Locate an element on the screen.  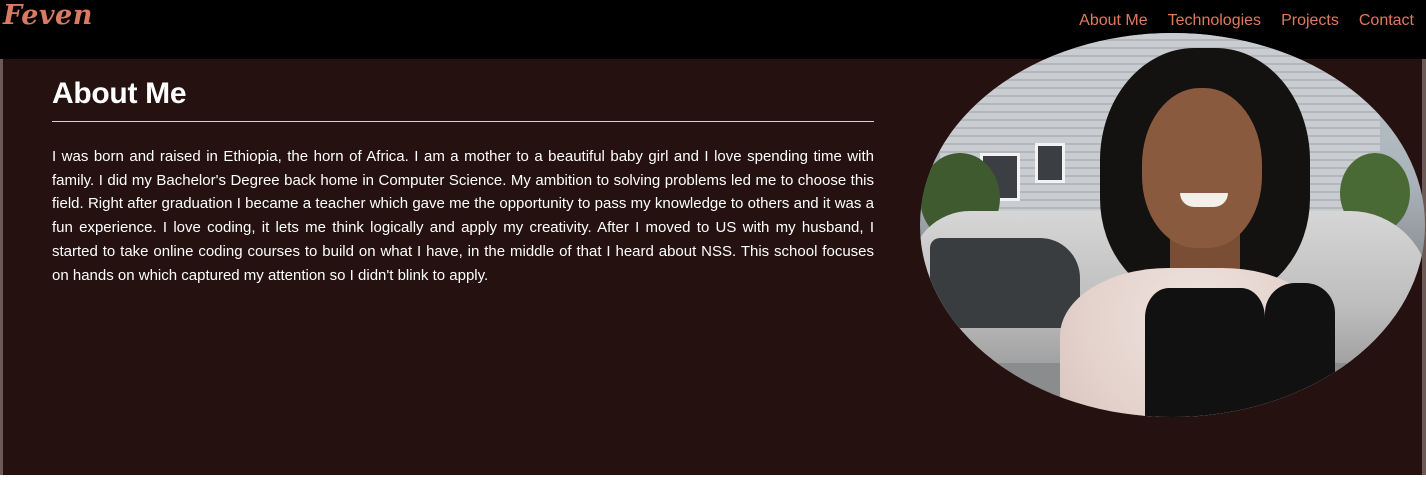
nav-link-contact: Contact is located at coordinates (1386, 21).